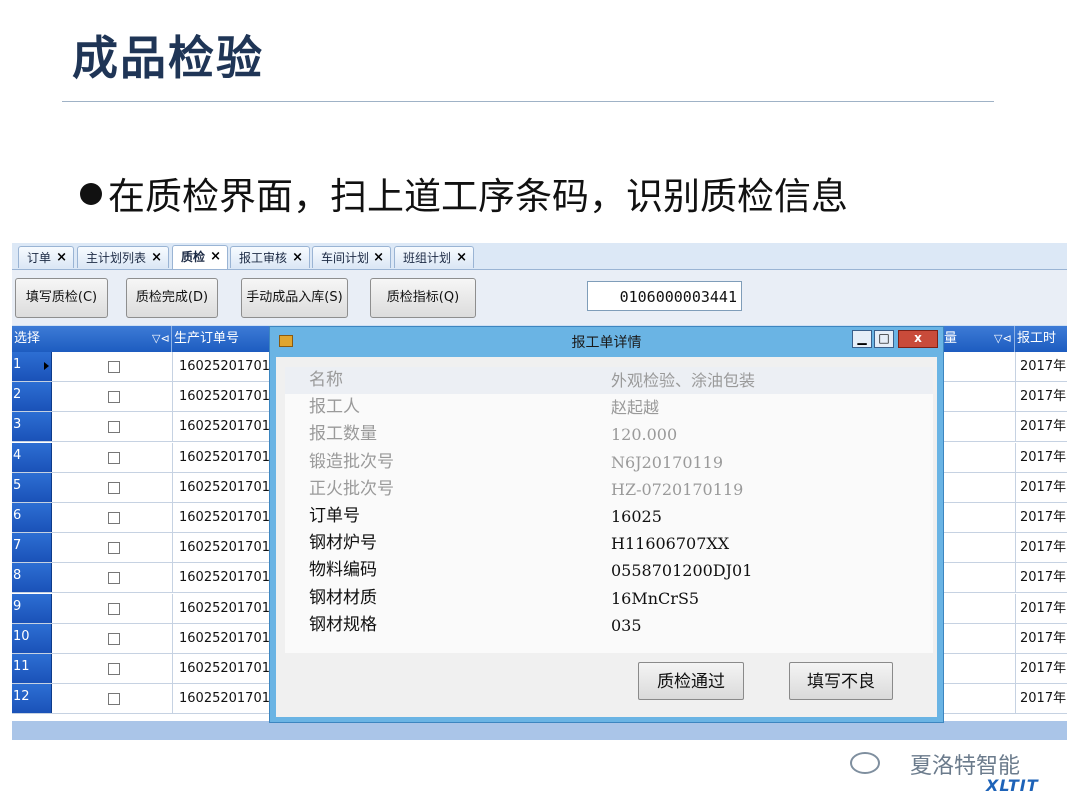  What do you see at coordinates (918, 339) in the screenshot?
I see `close-icon: x` at bounding box center [918, 339].